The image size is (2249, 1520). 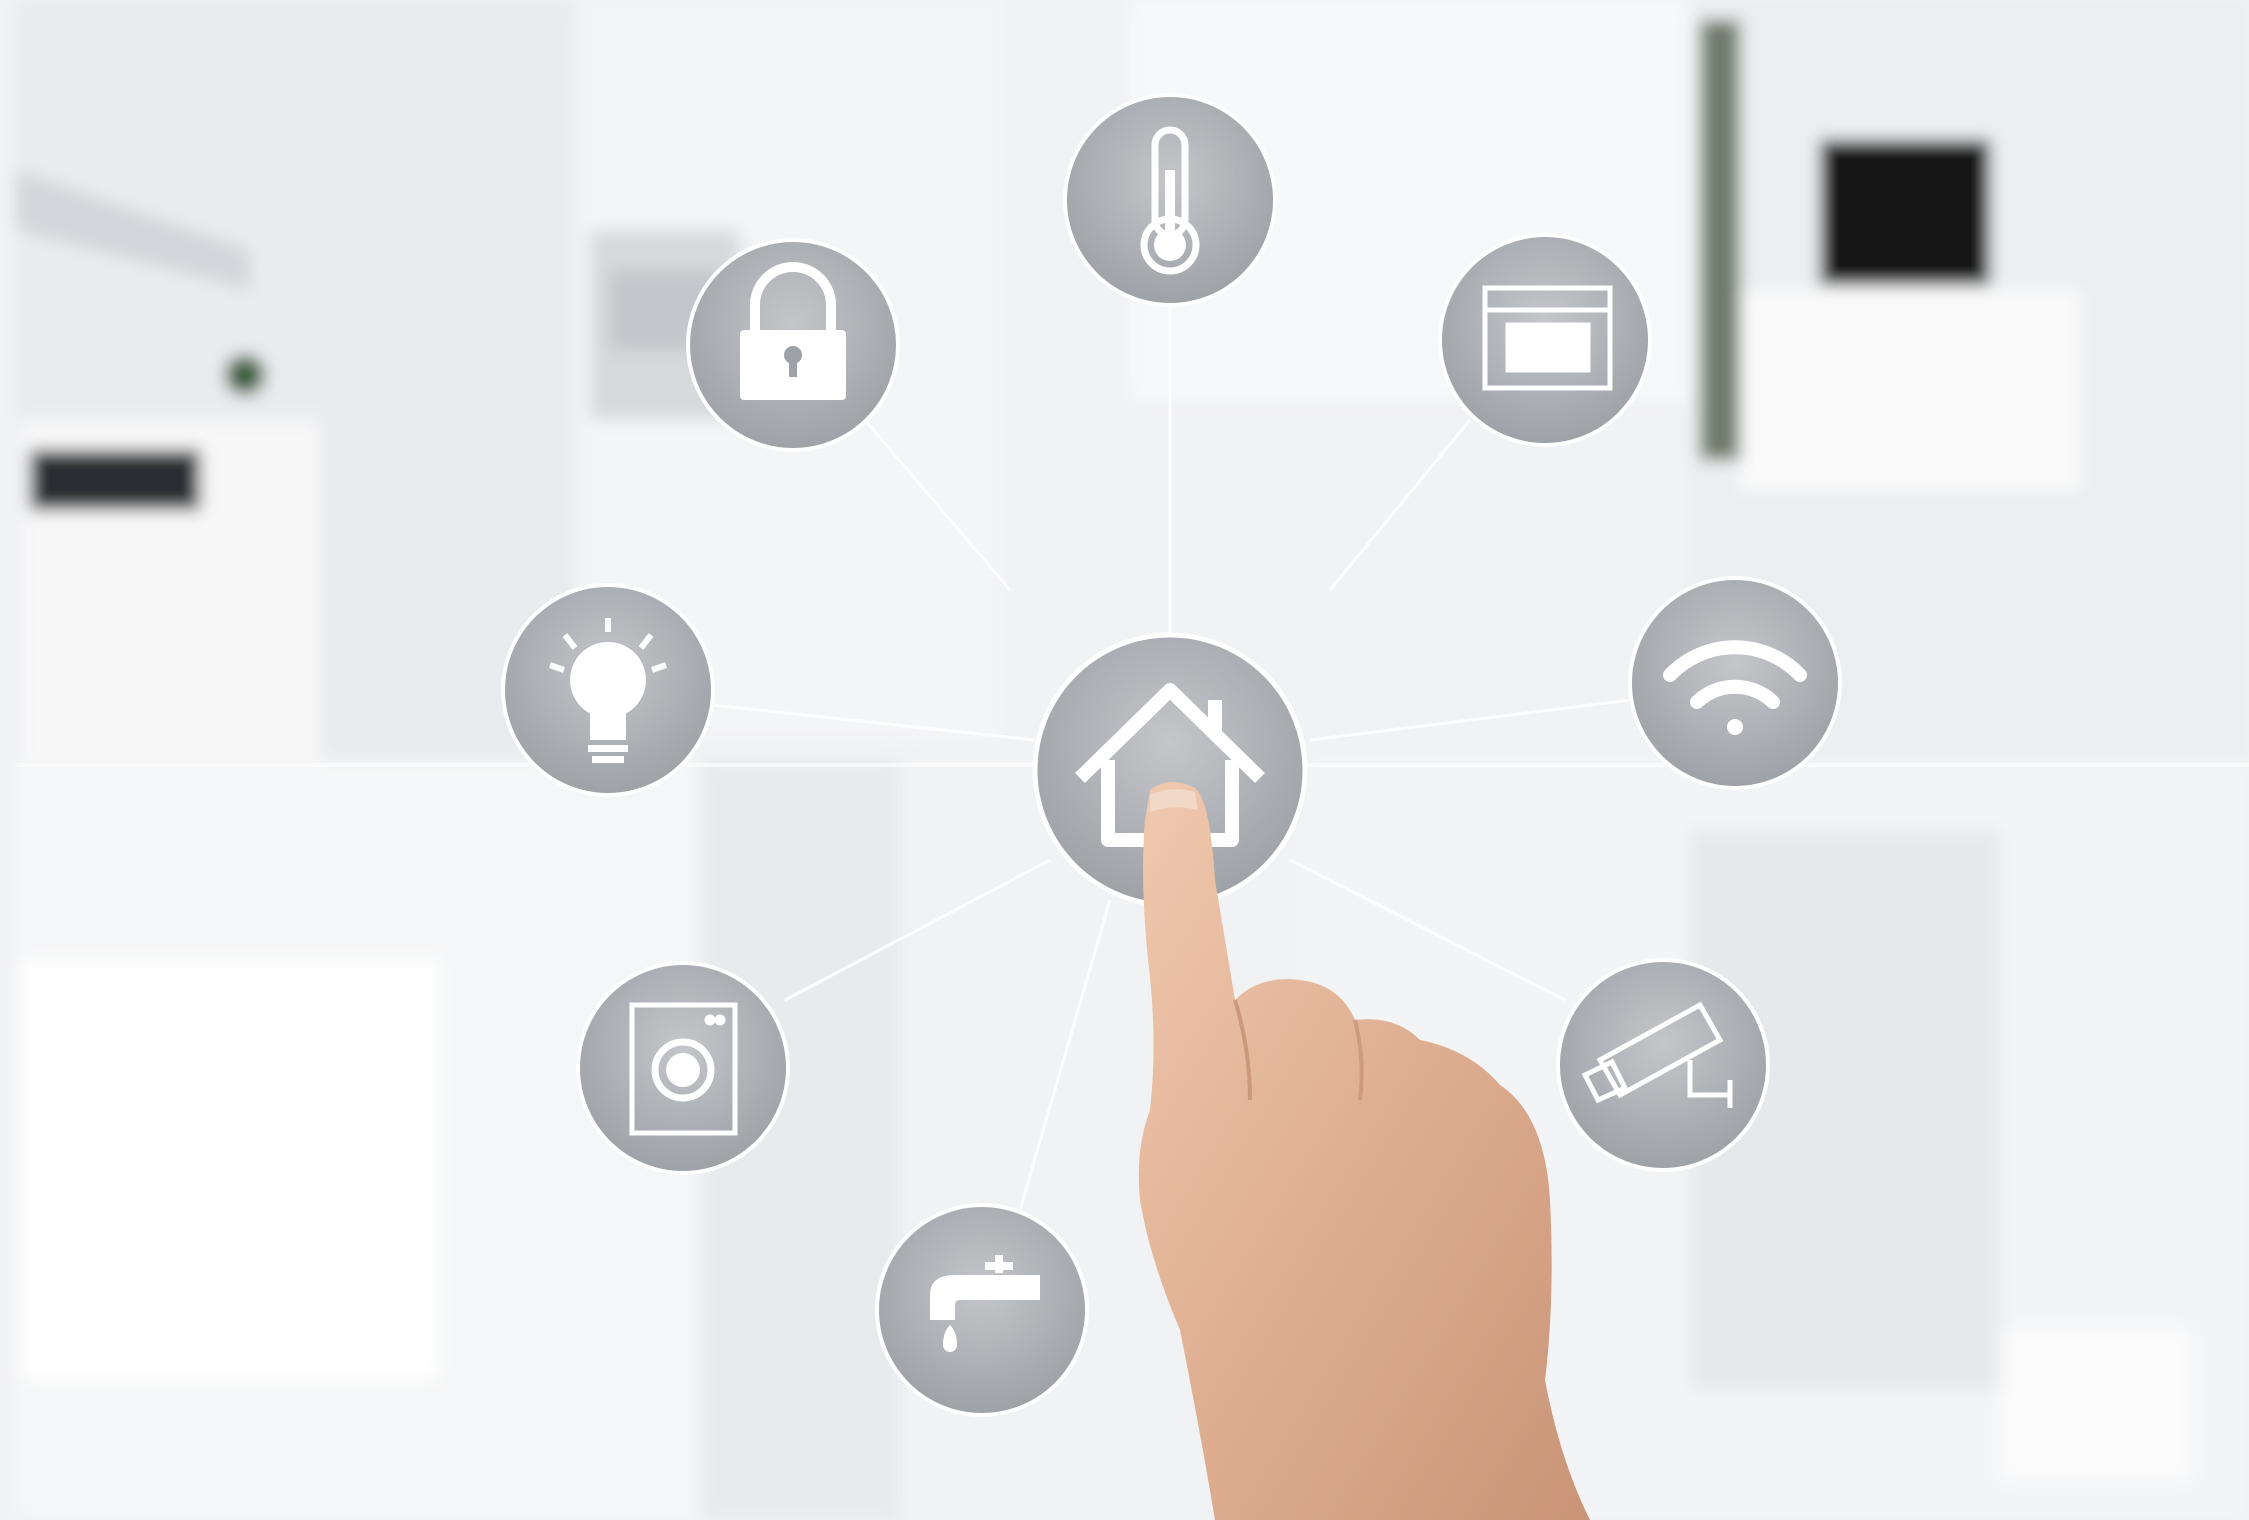 What do you see at coordinates (1170, 200) in the screenshot?
I see `thermometer-node` at bounding box center [1170, 200].